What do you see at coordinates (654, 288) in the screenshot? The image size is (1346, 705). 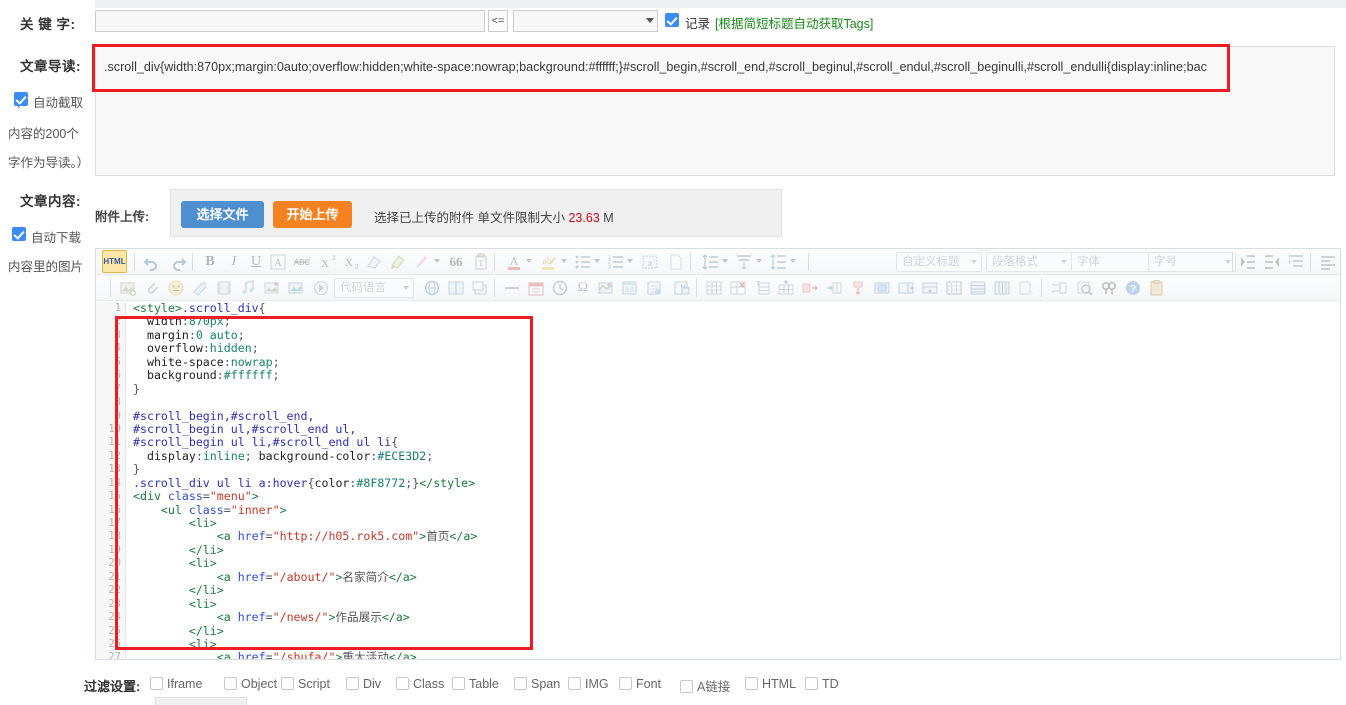 I see `page-template-icon` at bounding box center [654, 288].